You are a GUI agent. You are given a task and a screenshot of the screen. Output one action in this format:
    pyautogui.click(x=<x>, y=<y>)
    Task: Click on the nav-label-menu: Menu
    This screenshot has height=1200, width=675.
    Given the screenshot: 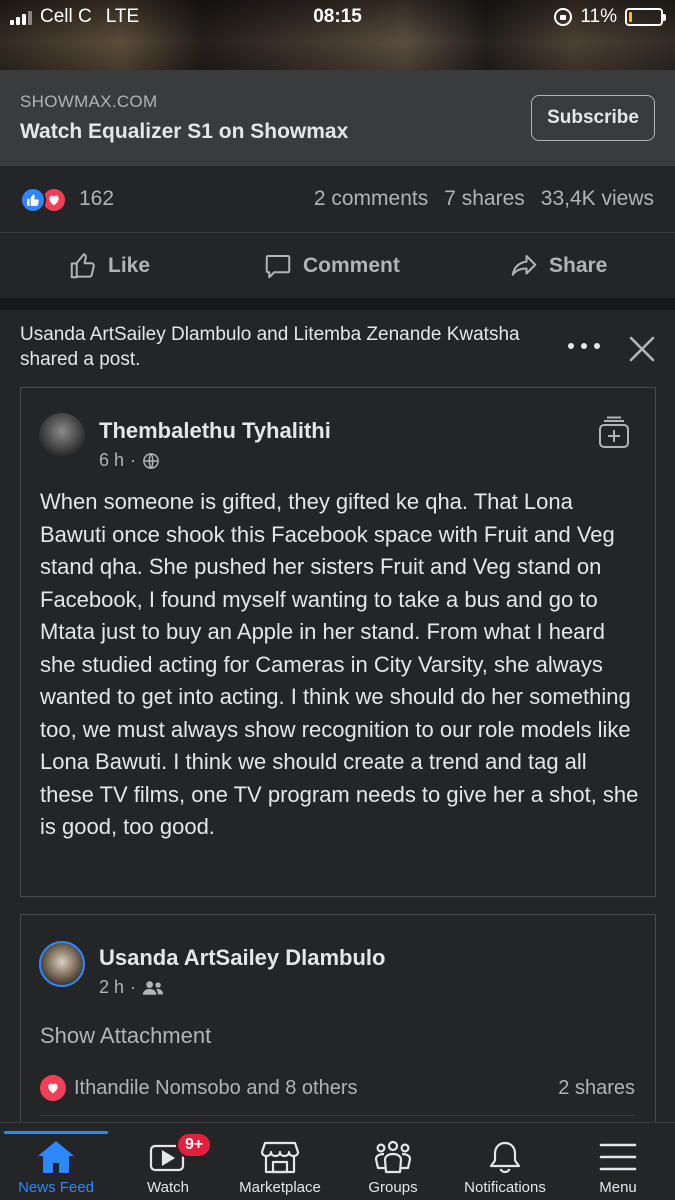 What is the action you would take?
    pyautogui.click(x=618, y=1187)
    